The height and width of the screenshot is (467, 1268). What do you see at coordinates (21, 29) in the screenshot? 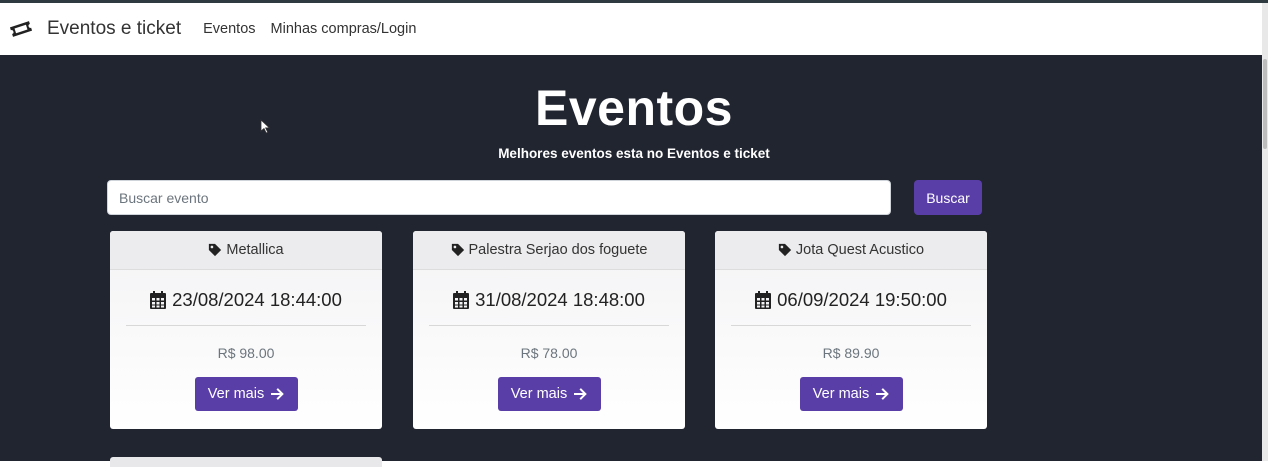
I see `ticket-icon` at bounding box center [21, 29].